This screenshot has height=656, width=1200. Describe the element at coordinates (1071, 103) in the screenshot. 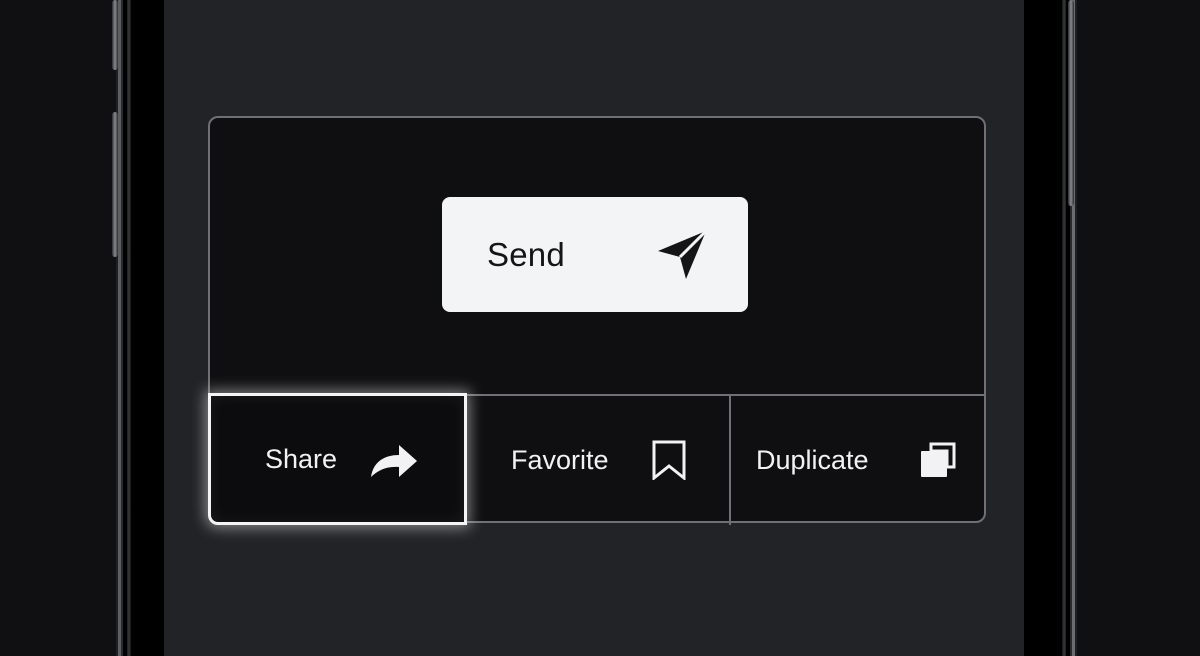

I see `phone-power-button` at that location.